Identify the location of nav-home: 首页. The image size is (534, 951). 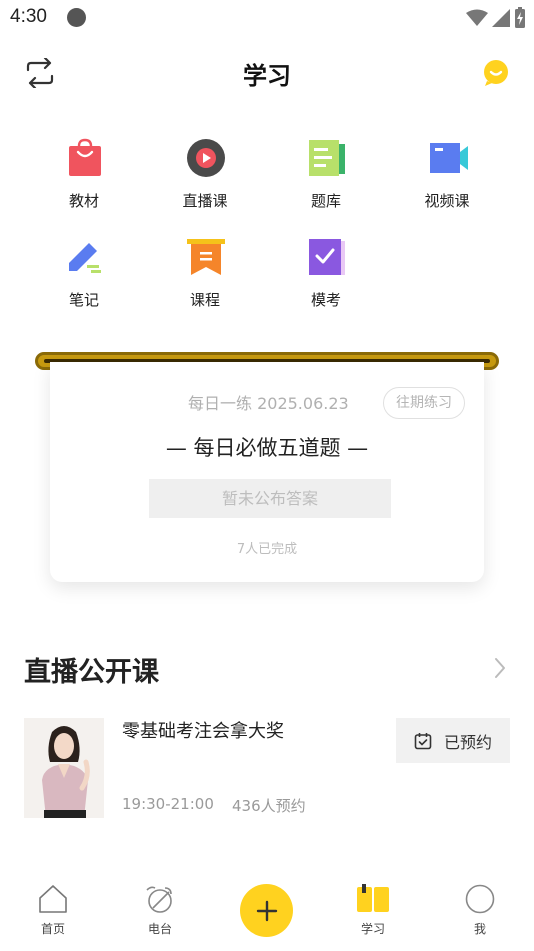
(53, 907).